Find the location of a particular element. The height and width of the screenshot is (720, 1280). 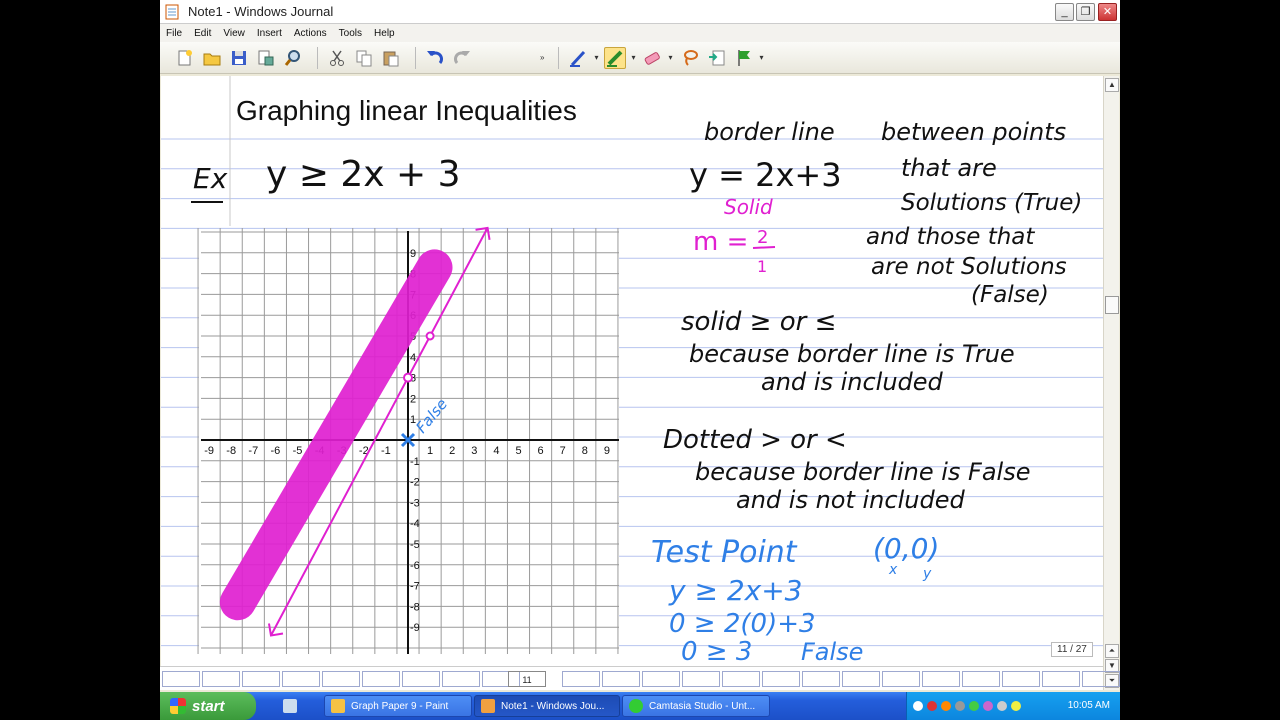

insert-space-icon is located at coordinates (717, 58).